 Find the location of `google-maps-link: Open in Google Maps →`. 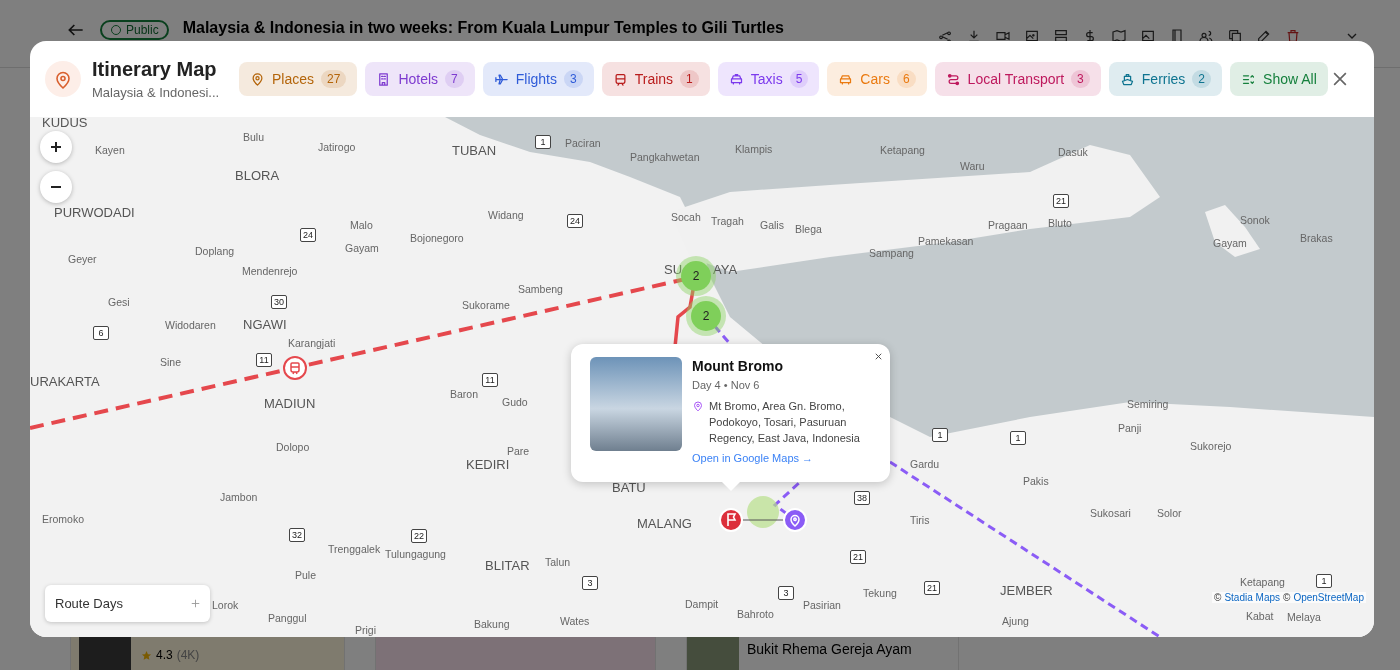

google-maps-link: Open in Google Maps → is located at coordinates (776, 458).